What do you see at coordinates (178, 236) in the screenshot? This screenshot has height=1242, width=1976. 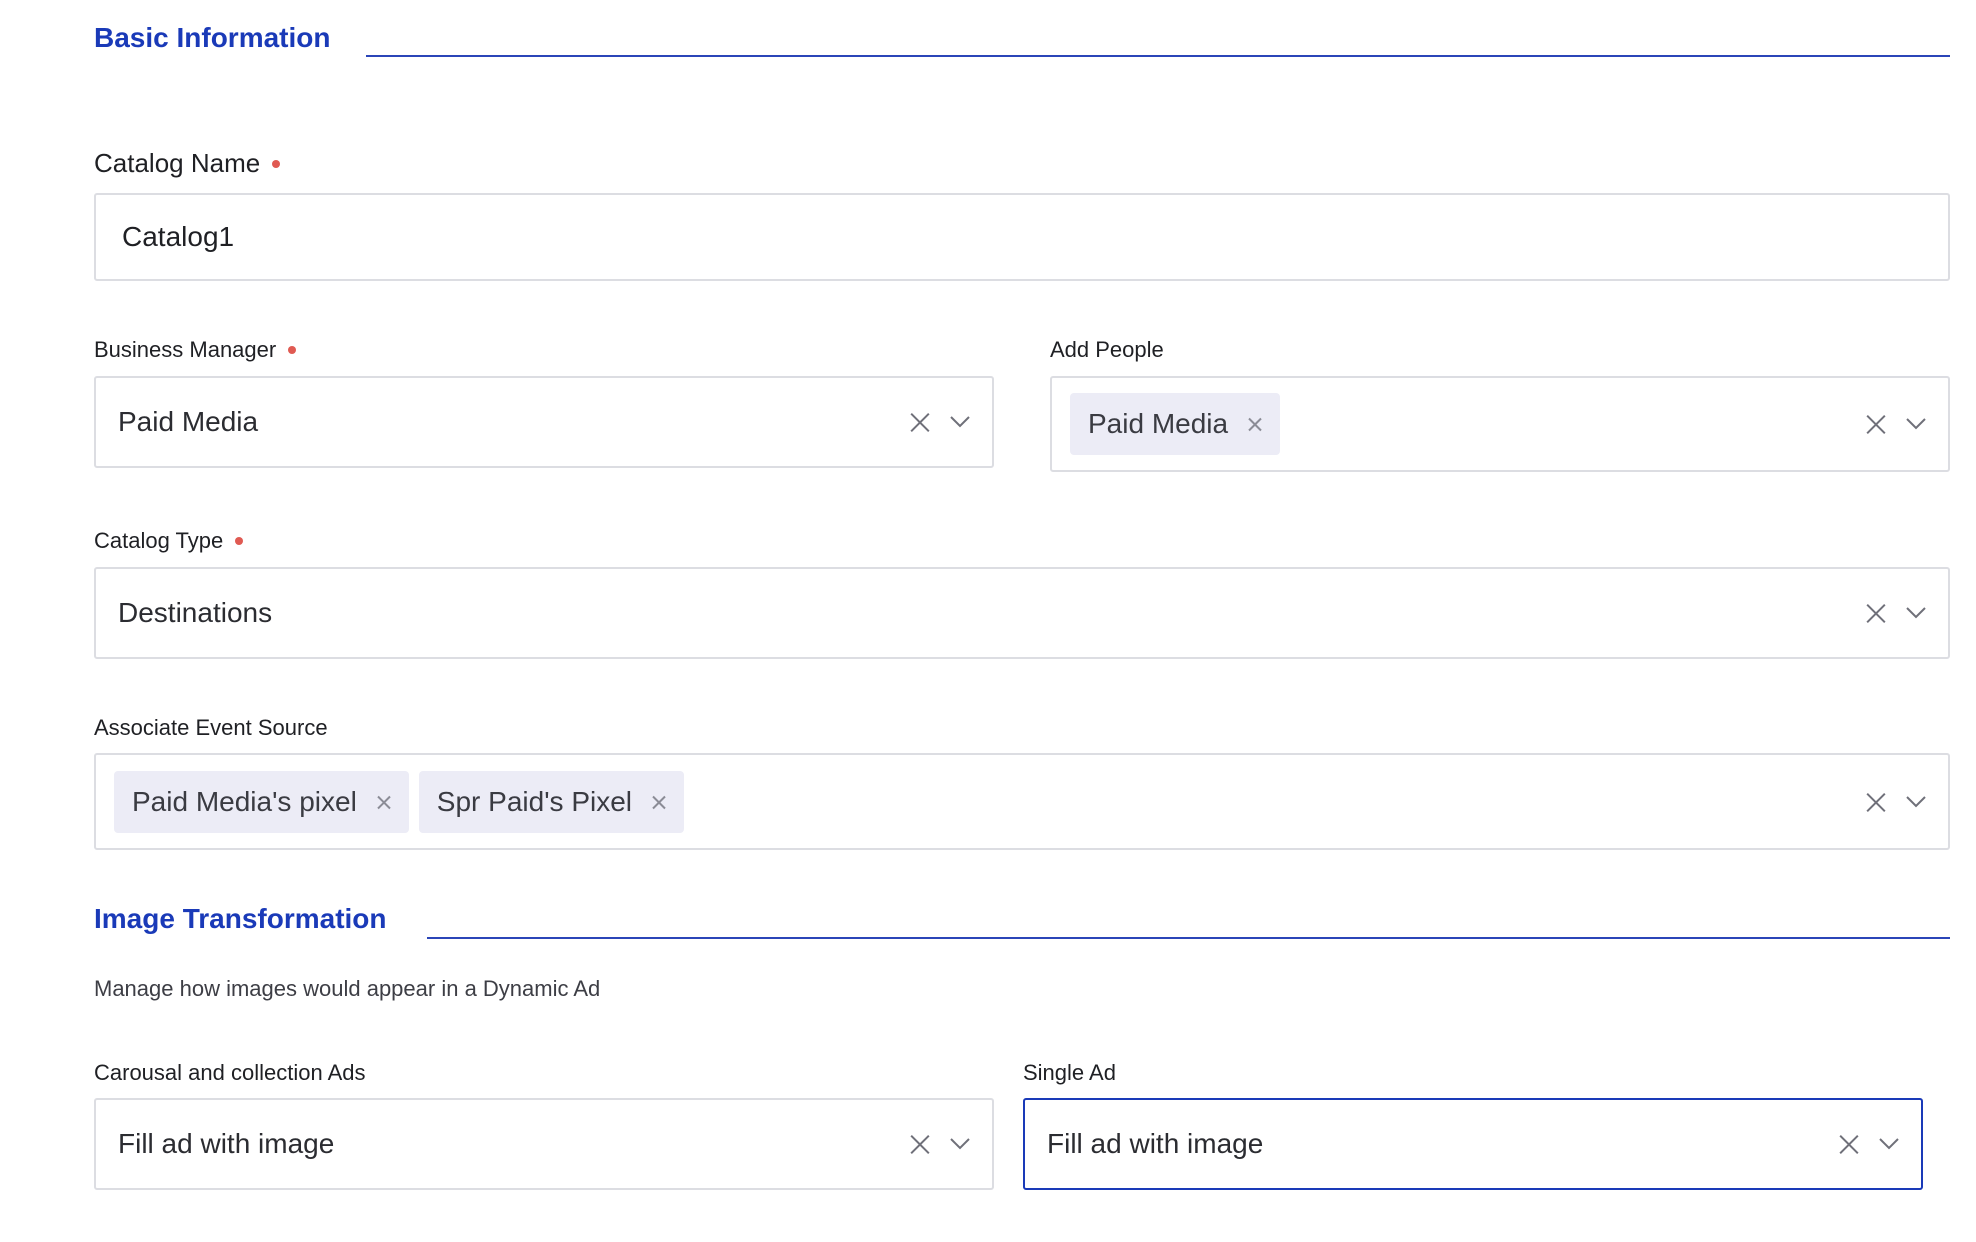 I see `catalog-name-value: Catalog1` at bounding box center [178, 236].